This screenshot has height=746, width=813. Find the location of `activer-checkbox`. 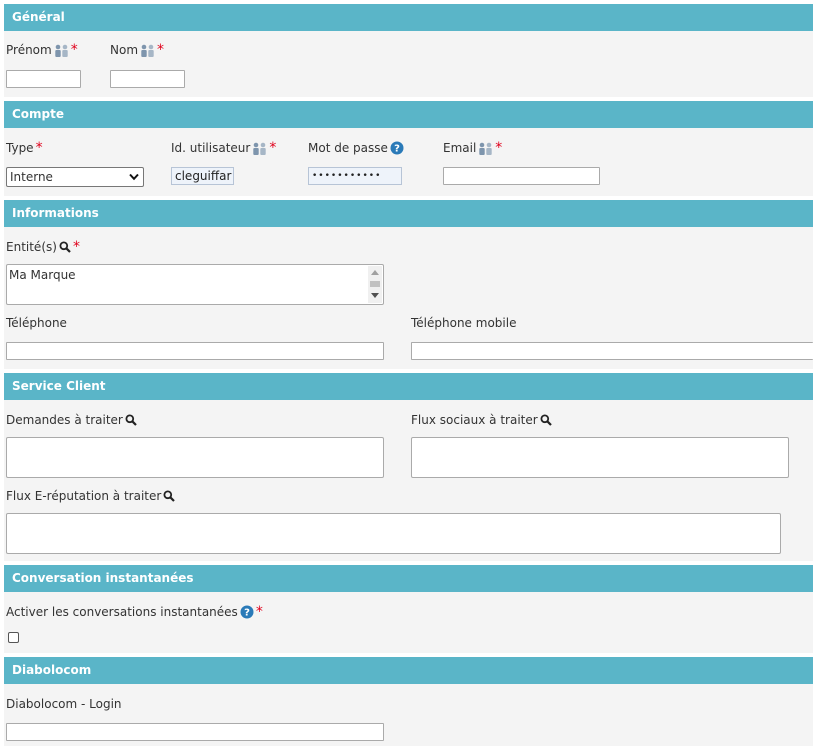

activer-checkbox is located at coordinates (13, 637).